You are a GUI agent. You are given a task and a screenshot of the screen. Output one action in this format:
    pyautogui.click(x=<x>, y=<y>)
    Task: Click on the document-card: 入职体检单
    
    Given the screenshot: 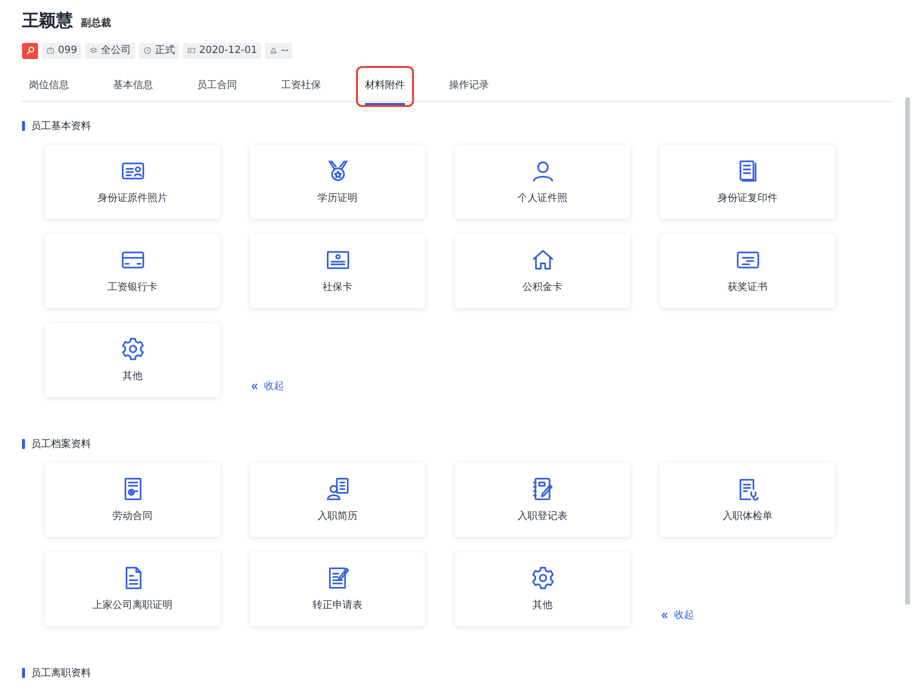 What is the action you would take?
    pyautogui.click(x=747, y=499)
    